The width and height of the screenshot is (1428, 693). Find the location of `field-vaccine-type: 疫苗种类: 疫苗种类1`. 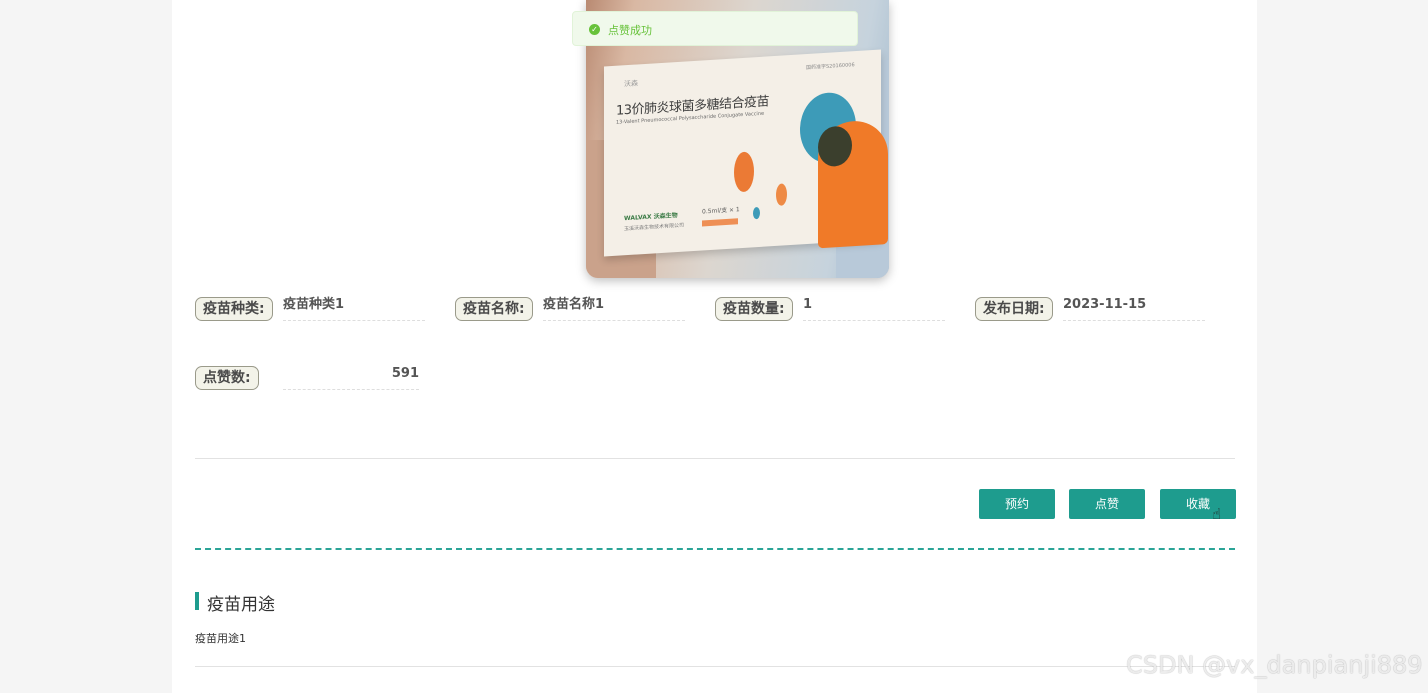

field-vaccine-type: 疫苗种类: 疫苗种类1 is located at coordinates (310, 311).